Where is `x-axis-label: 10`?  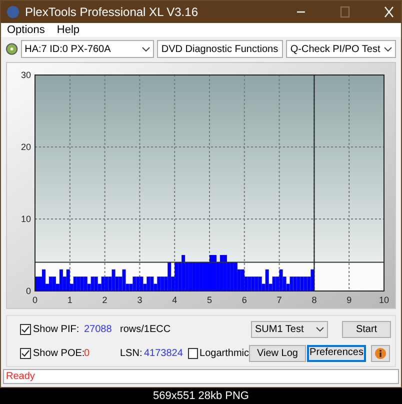
x-axis-label: 10 is located at coordinates (384, 300).